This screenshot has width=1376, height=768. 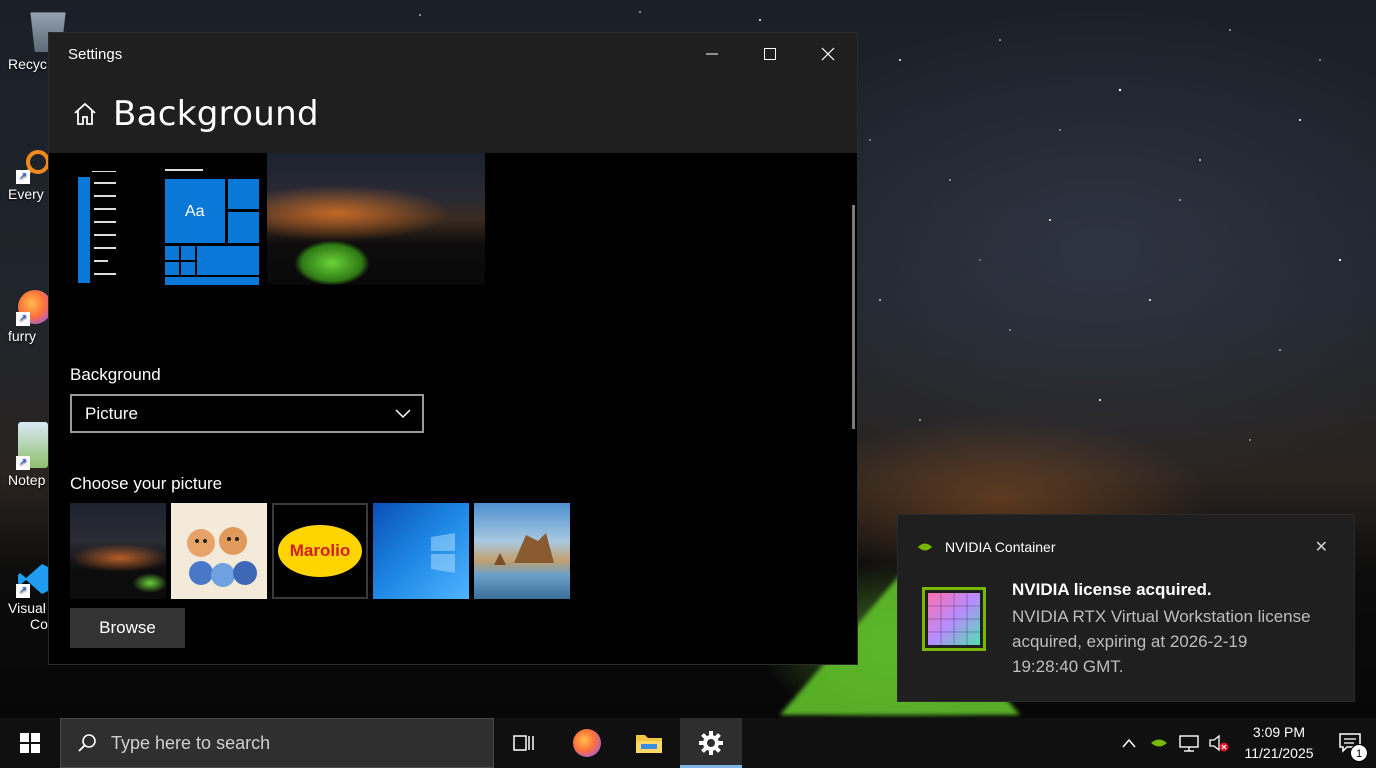 I want to click on taskbar-settings, so click(x=711, y=743).